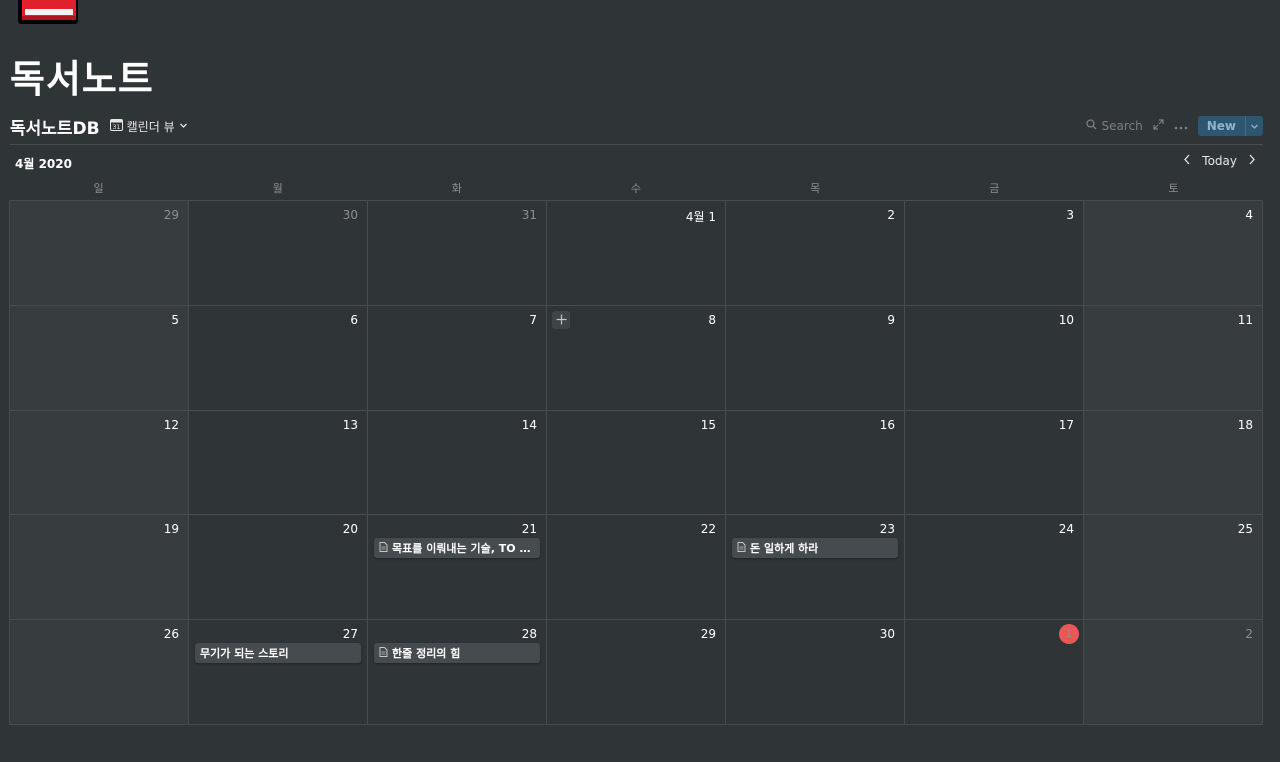  What do you see at coordinates (48, 14) in the screenshot?
I see `red-book-icon` at bounding box center [48, 14].